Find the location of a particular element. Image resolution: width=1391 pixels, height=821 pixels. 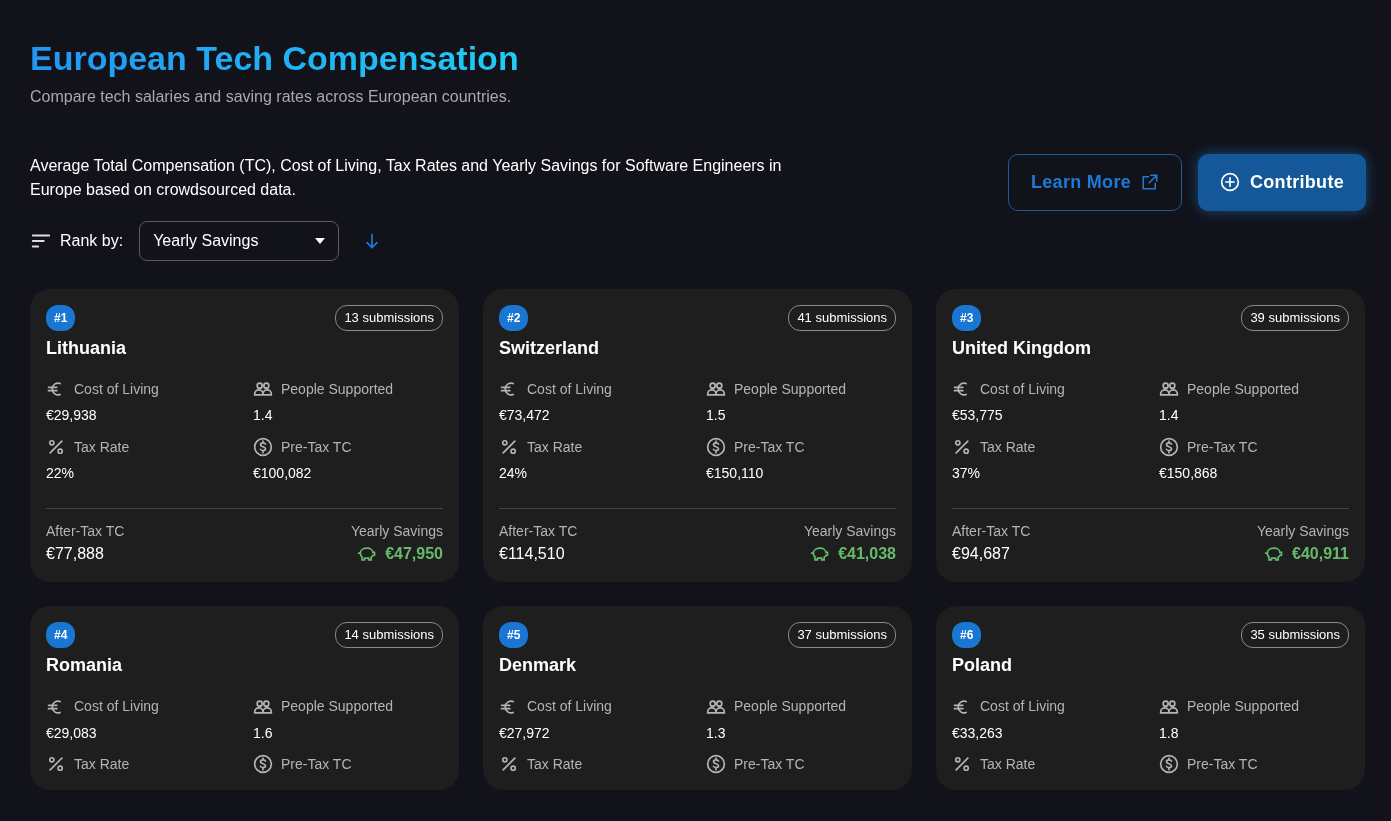

stat-value: 1.5 is located at coordinates (716, 416).